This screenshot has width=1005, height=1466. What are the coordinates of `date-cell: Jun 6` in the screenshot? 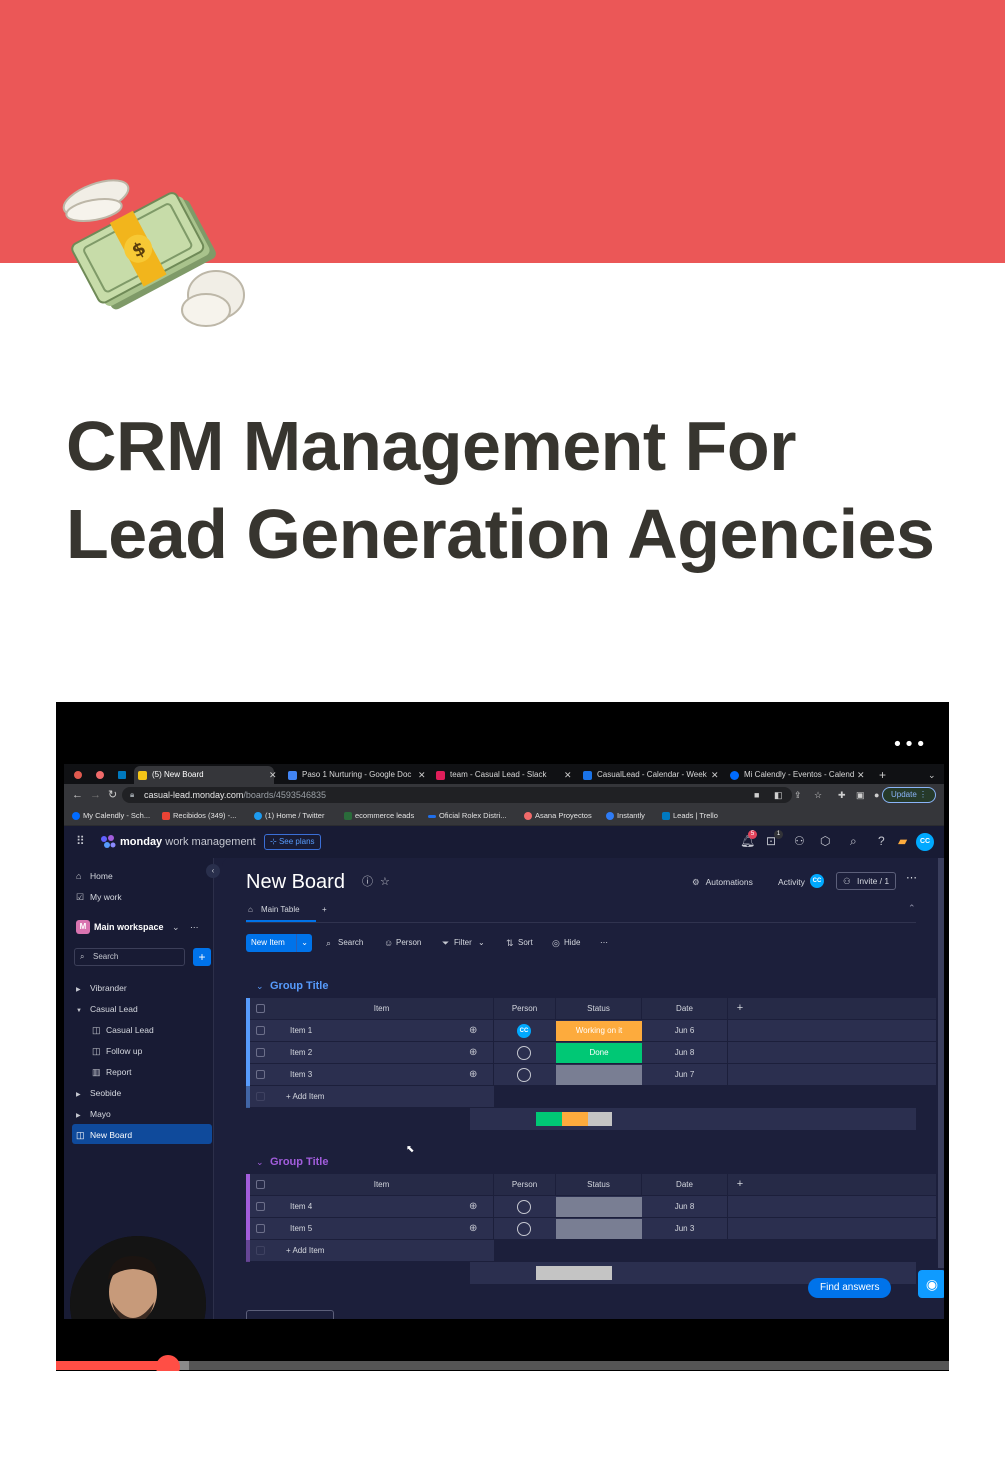 It's located at (685, 1030).